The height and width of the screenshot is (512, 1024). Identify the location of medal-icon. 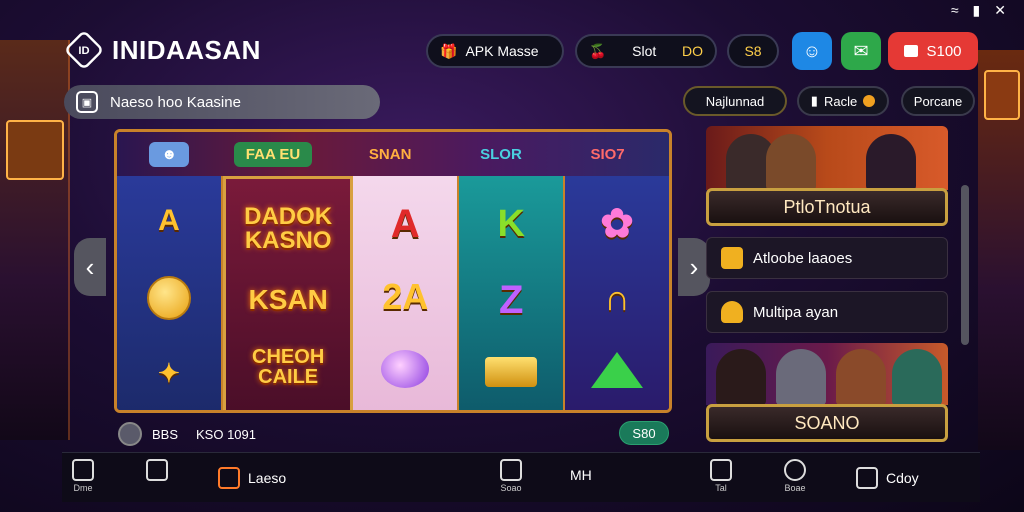
(795, 470).